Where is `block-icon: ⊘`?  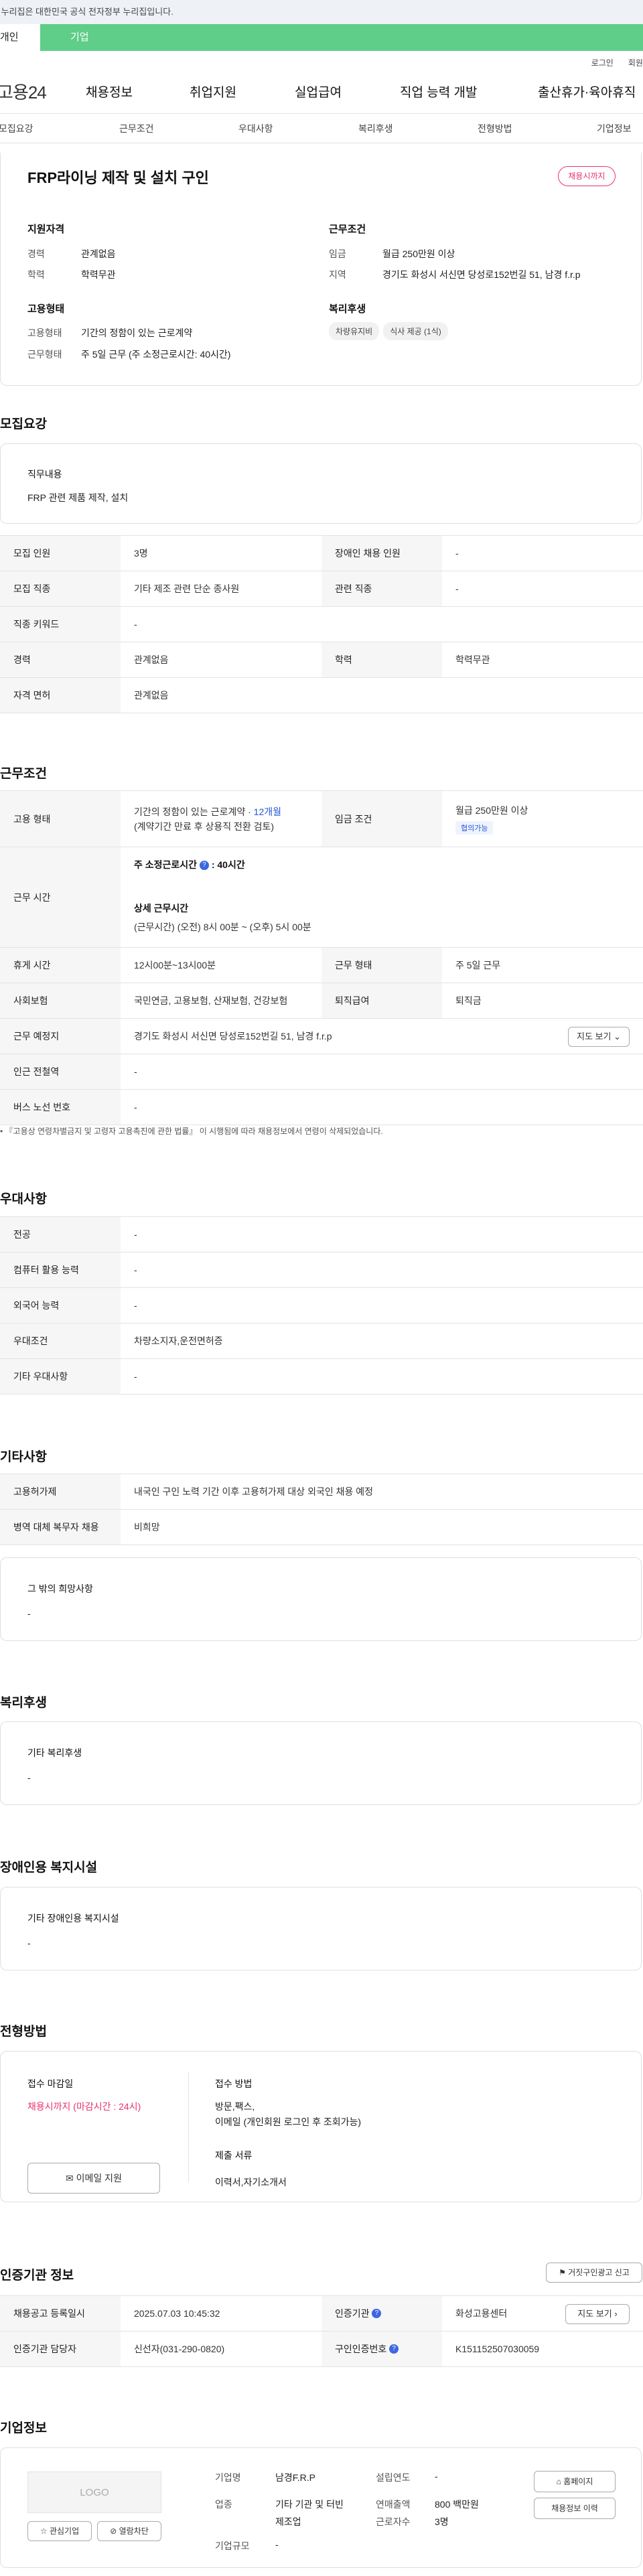 block-icon: ⊘ is located at coordinates (113, 2531).